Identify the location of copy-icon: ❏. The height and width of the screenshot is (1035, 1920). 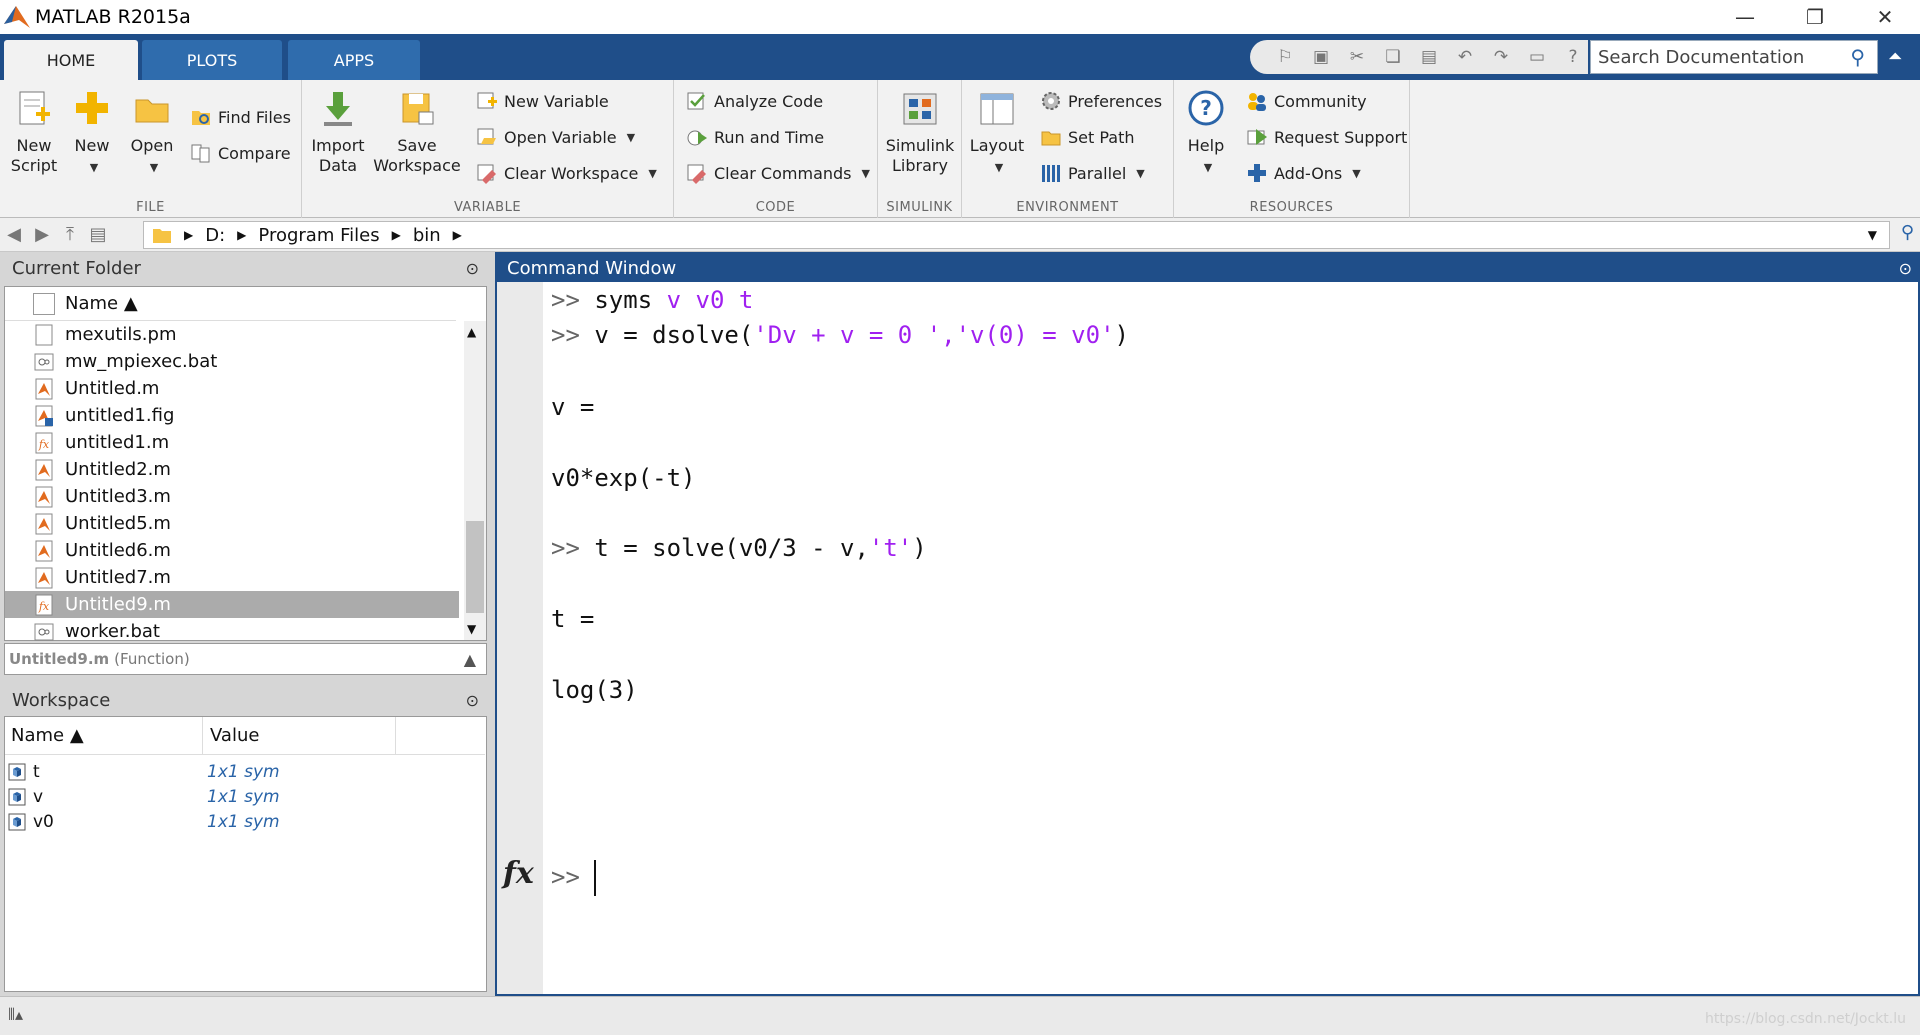
(1393, 57).